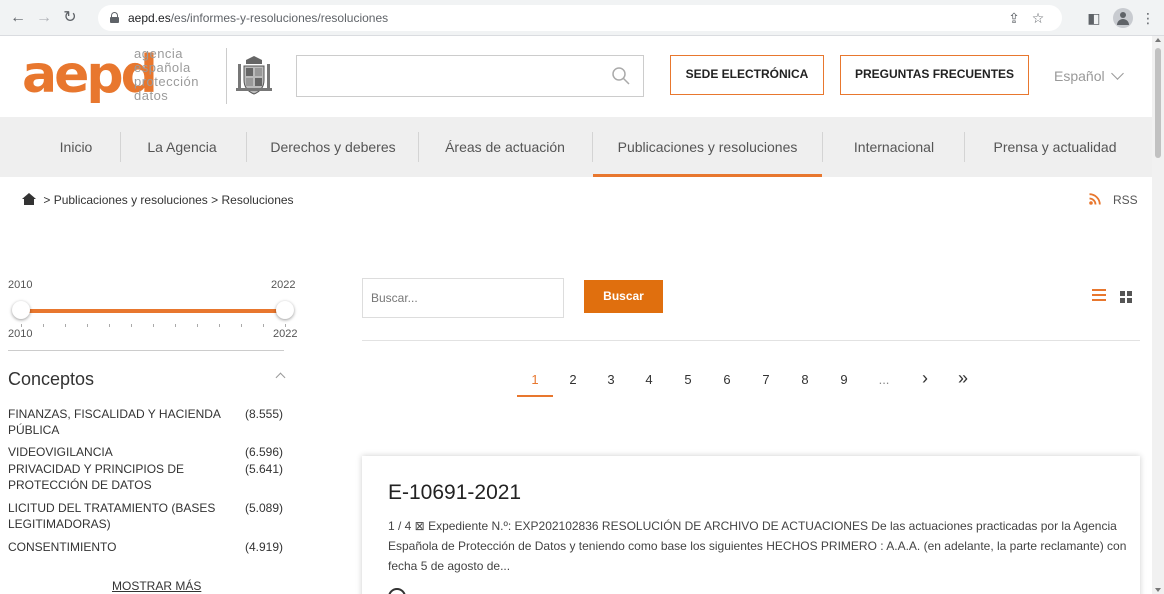 This screenshot has width=1164, height=594. What do you see at coordinates (535, 379) in the screenshot?
I see `page-link-1: 1` at bounding box center [535, 379].